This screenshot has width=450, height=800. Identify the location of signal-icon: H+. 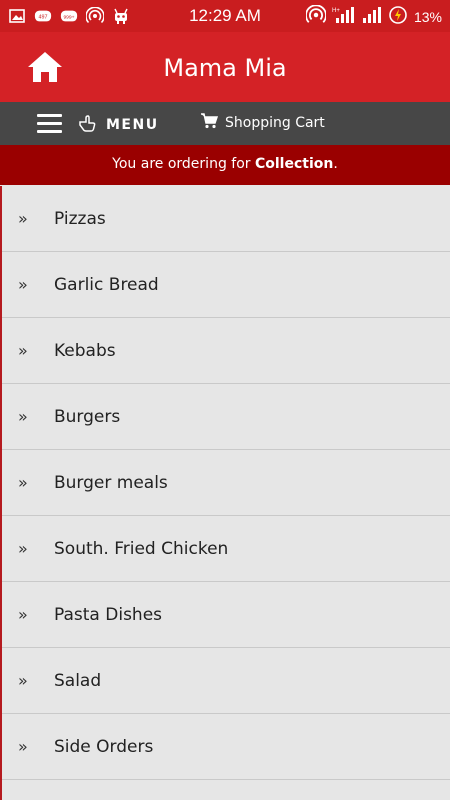
(344, 16).